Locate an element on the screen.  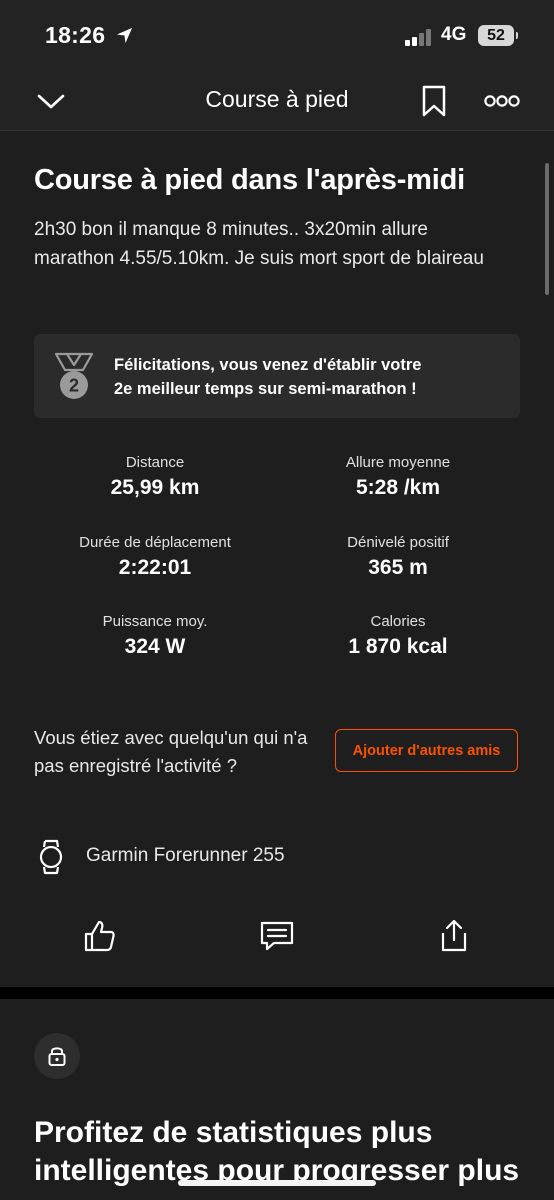
stat-value: 2:22:01 is located at coordinates (155, 567).